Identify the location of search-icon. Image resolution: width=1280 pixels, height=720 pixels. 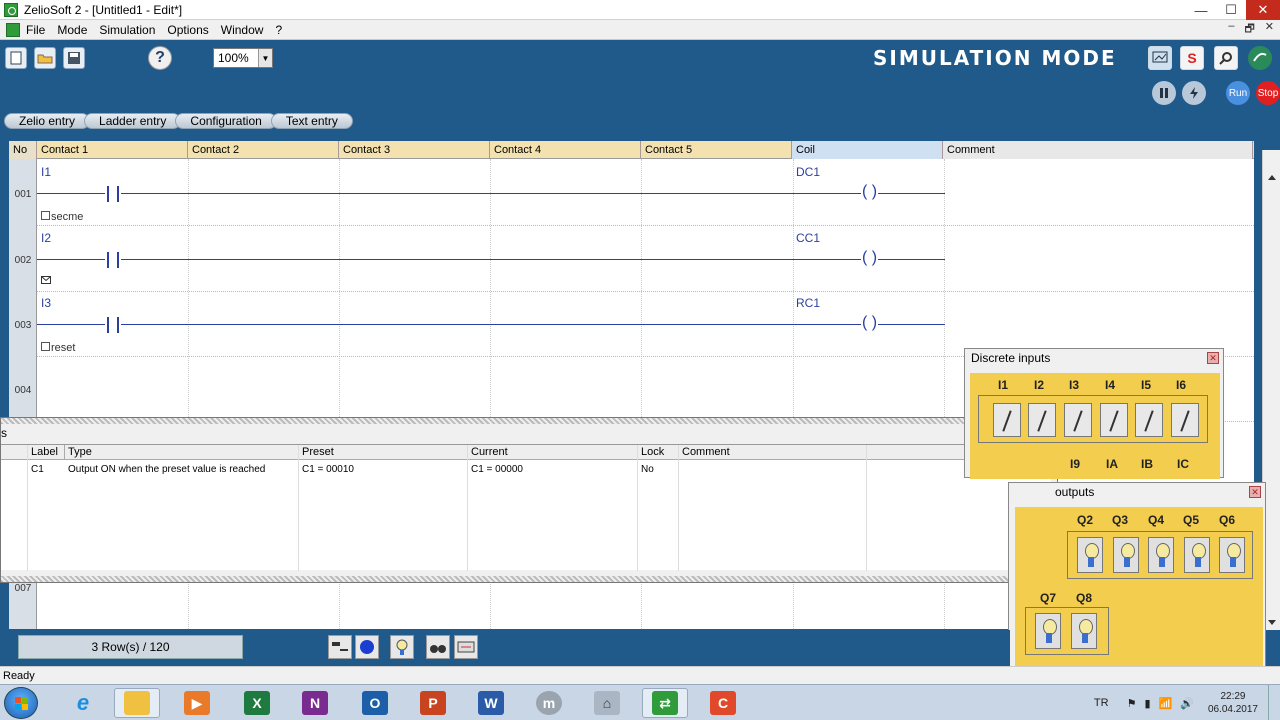
(1226, 58).